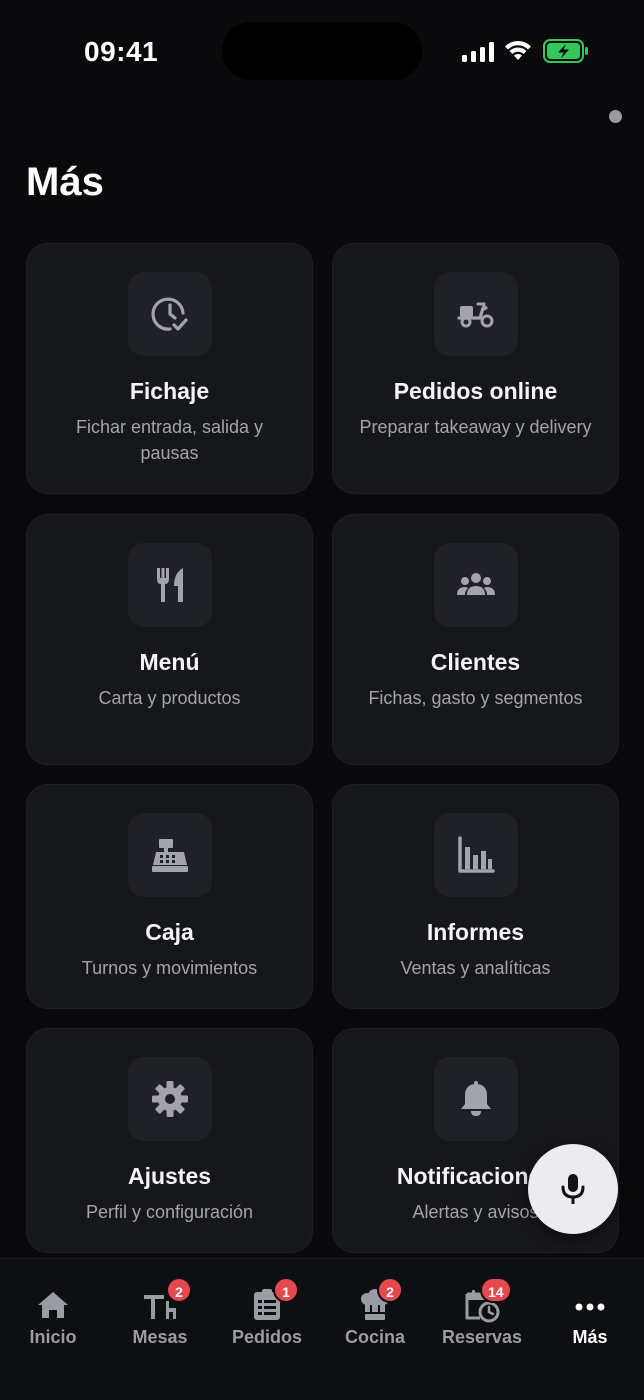 The image size is (644, 1400). What do you see at coordinates (267, 1315) in the screenshot?
I see `tab-pedidos: 1 Pedidos` at bounding box center [267, 1315].